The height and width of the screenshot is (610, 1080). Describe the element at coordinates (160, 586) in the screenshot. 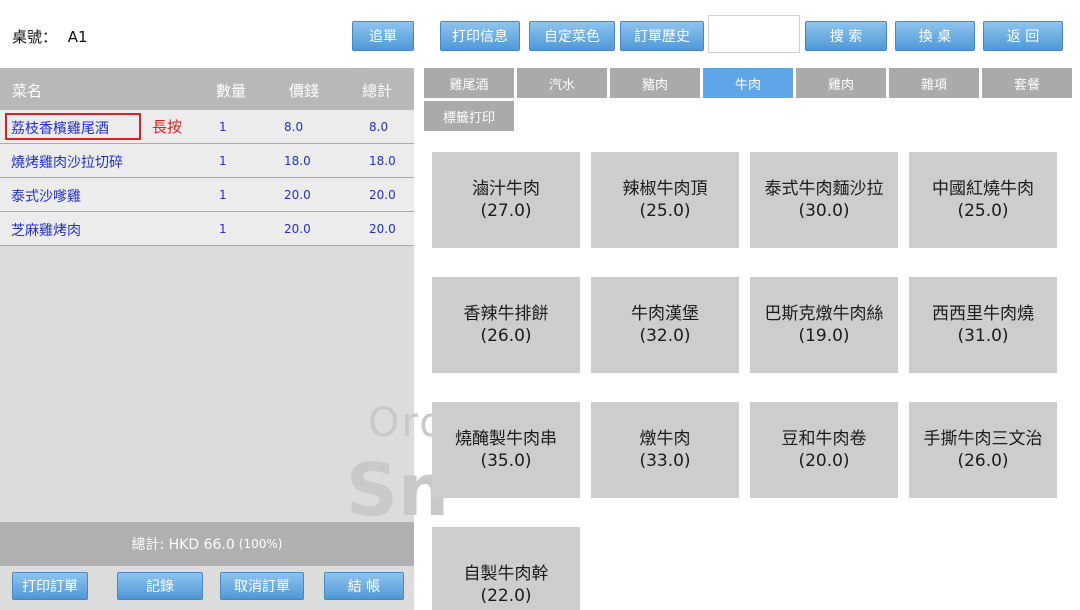

I see `records-button: 記錄` at that location.